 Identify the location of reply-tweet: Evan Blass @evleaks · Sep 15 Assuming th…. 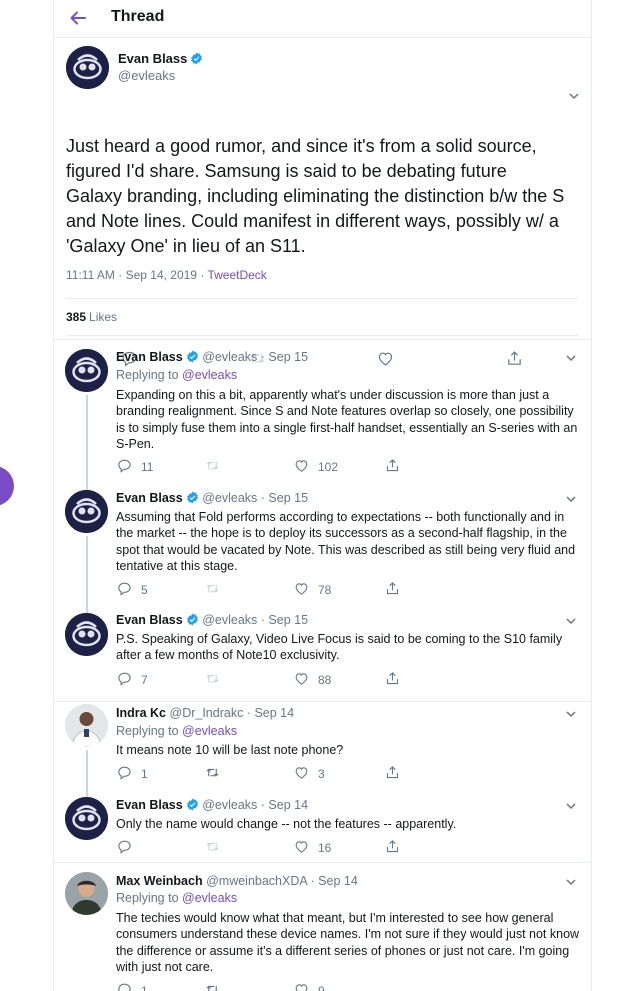
(322, 548).